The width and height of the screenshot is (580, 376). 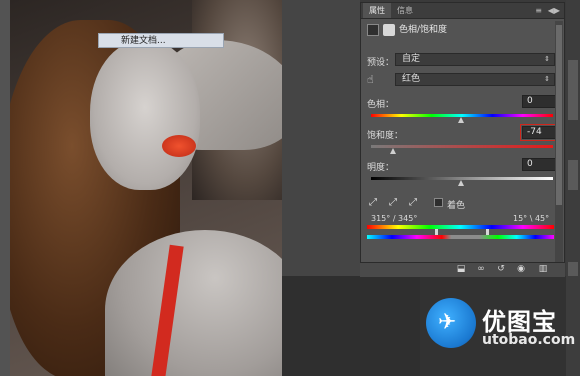 What do you see at coordinates (554, 10) in the screenshot?
I see `panel-collapse-icon: ◀▶` at bounding box center [554, 10].